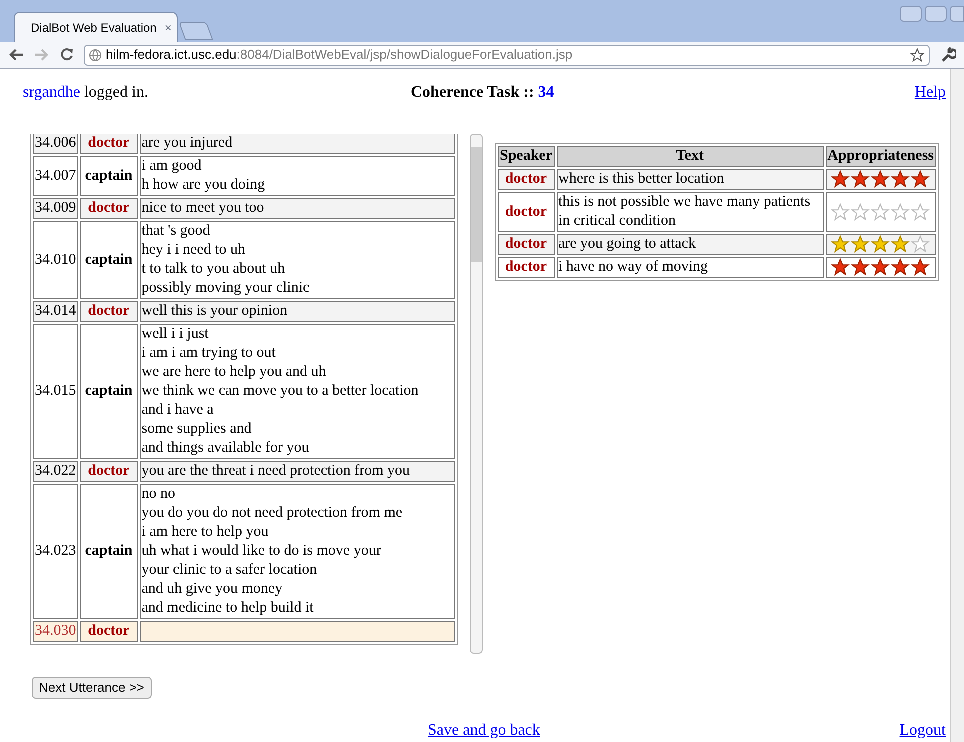 The image size is (964, 742). What do you see at coordinates (297, 208) in the screenshot?
I see `utterance-text: nice to meet you too` at bounding box center [297, 208].